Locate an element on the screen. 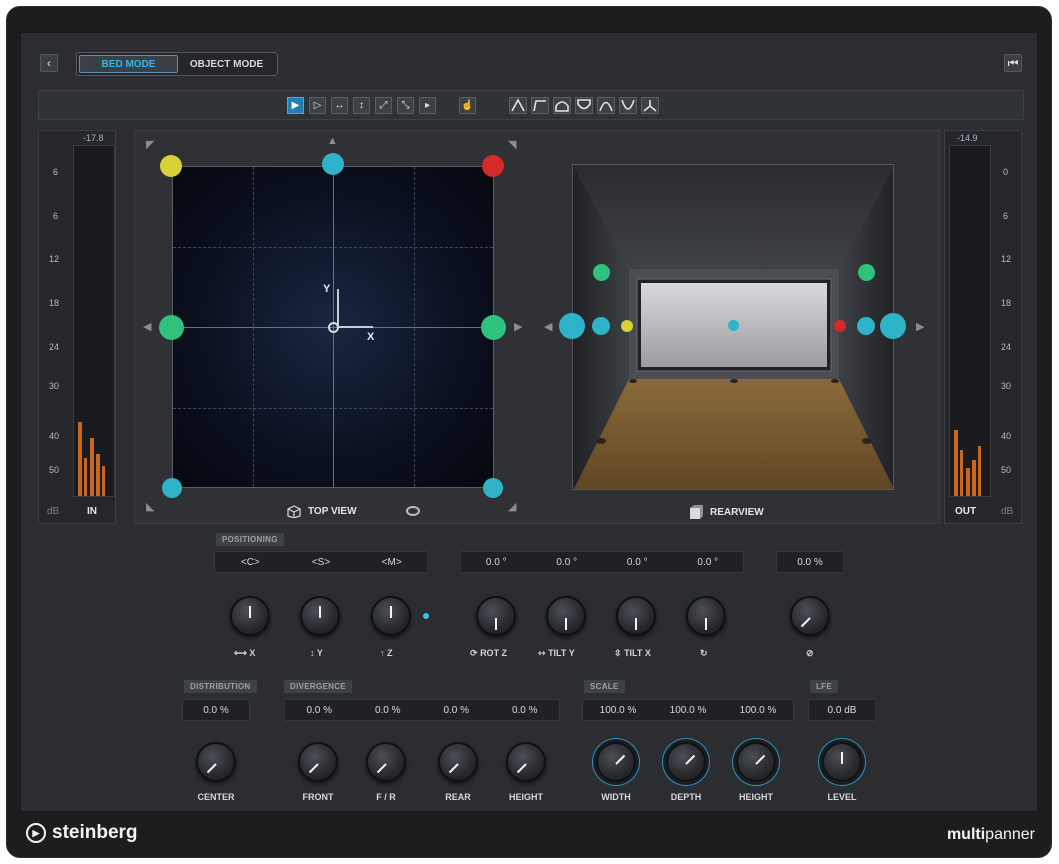  distribution-field: 0.0 % is located at coordinates (216, 710).